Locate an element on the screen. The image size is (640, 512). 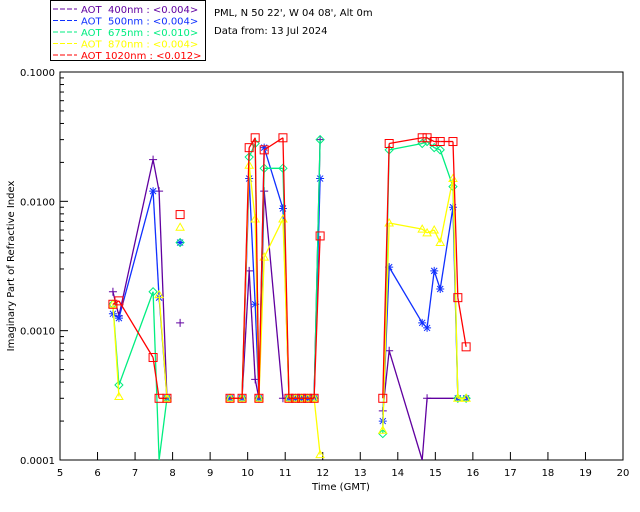
legend-label: AOT 500nm : <0.004> is located at coordinates (139, 22).